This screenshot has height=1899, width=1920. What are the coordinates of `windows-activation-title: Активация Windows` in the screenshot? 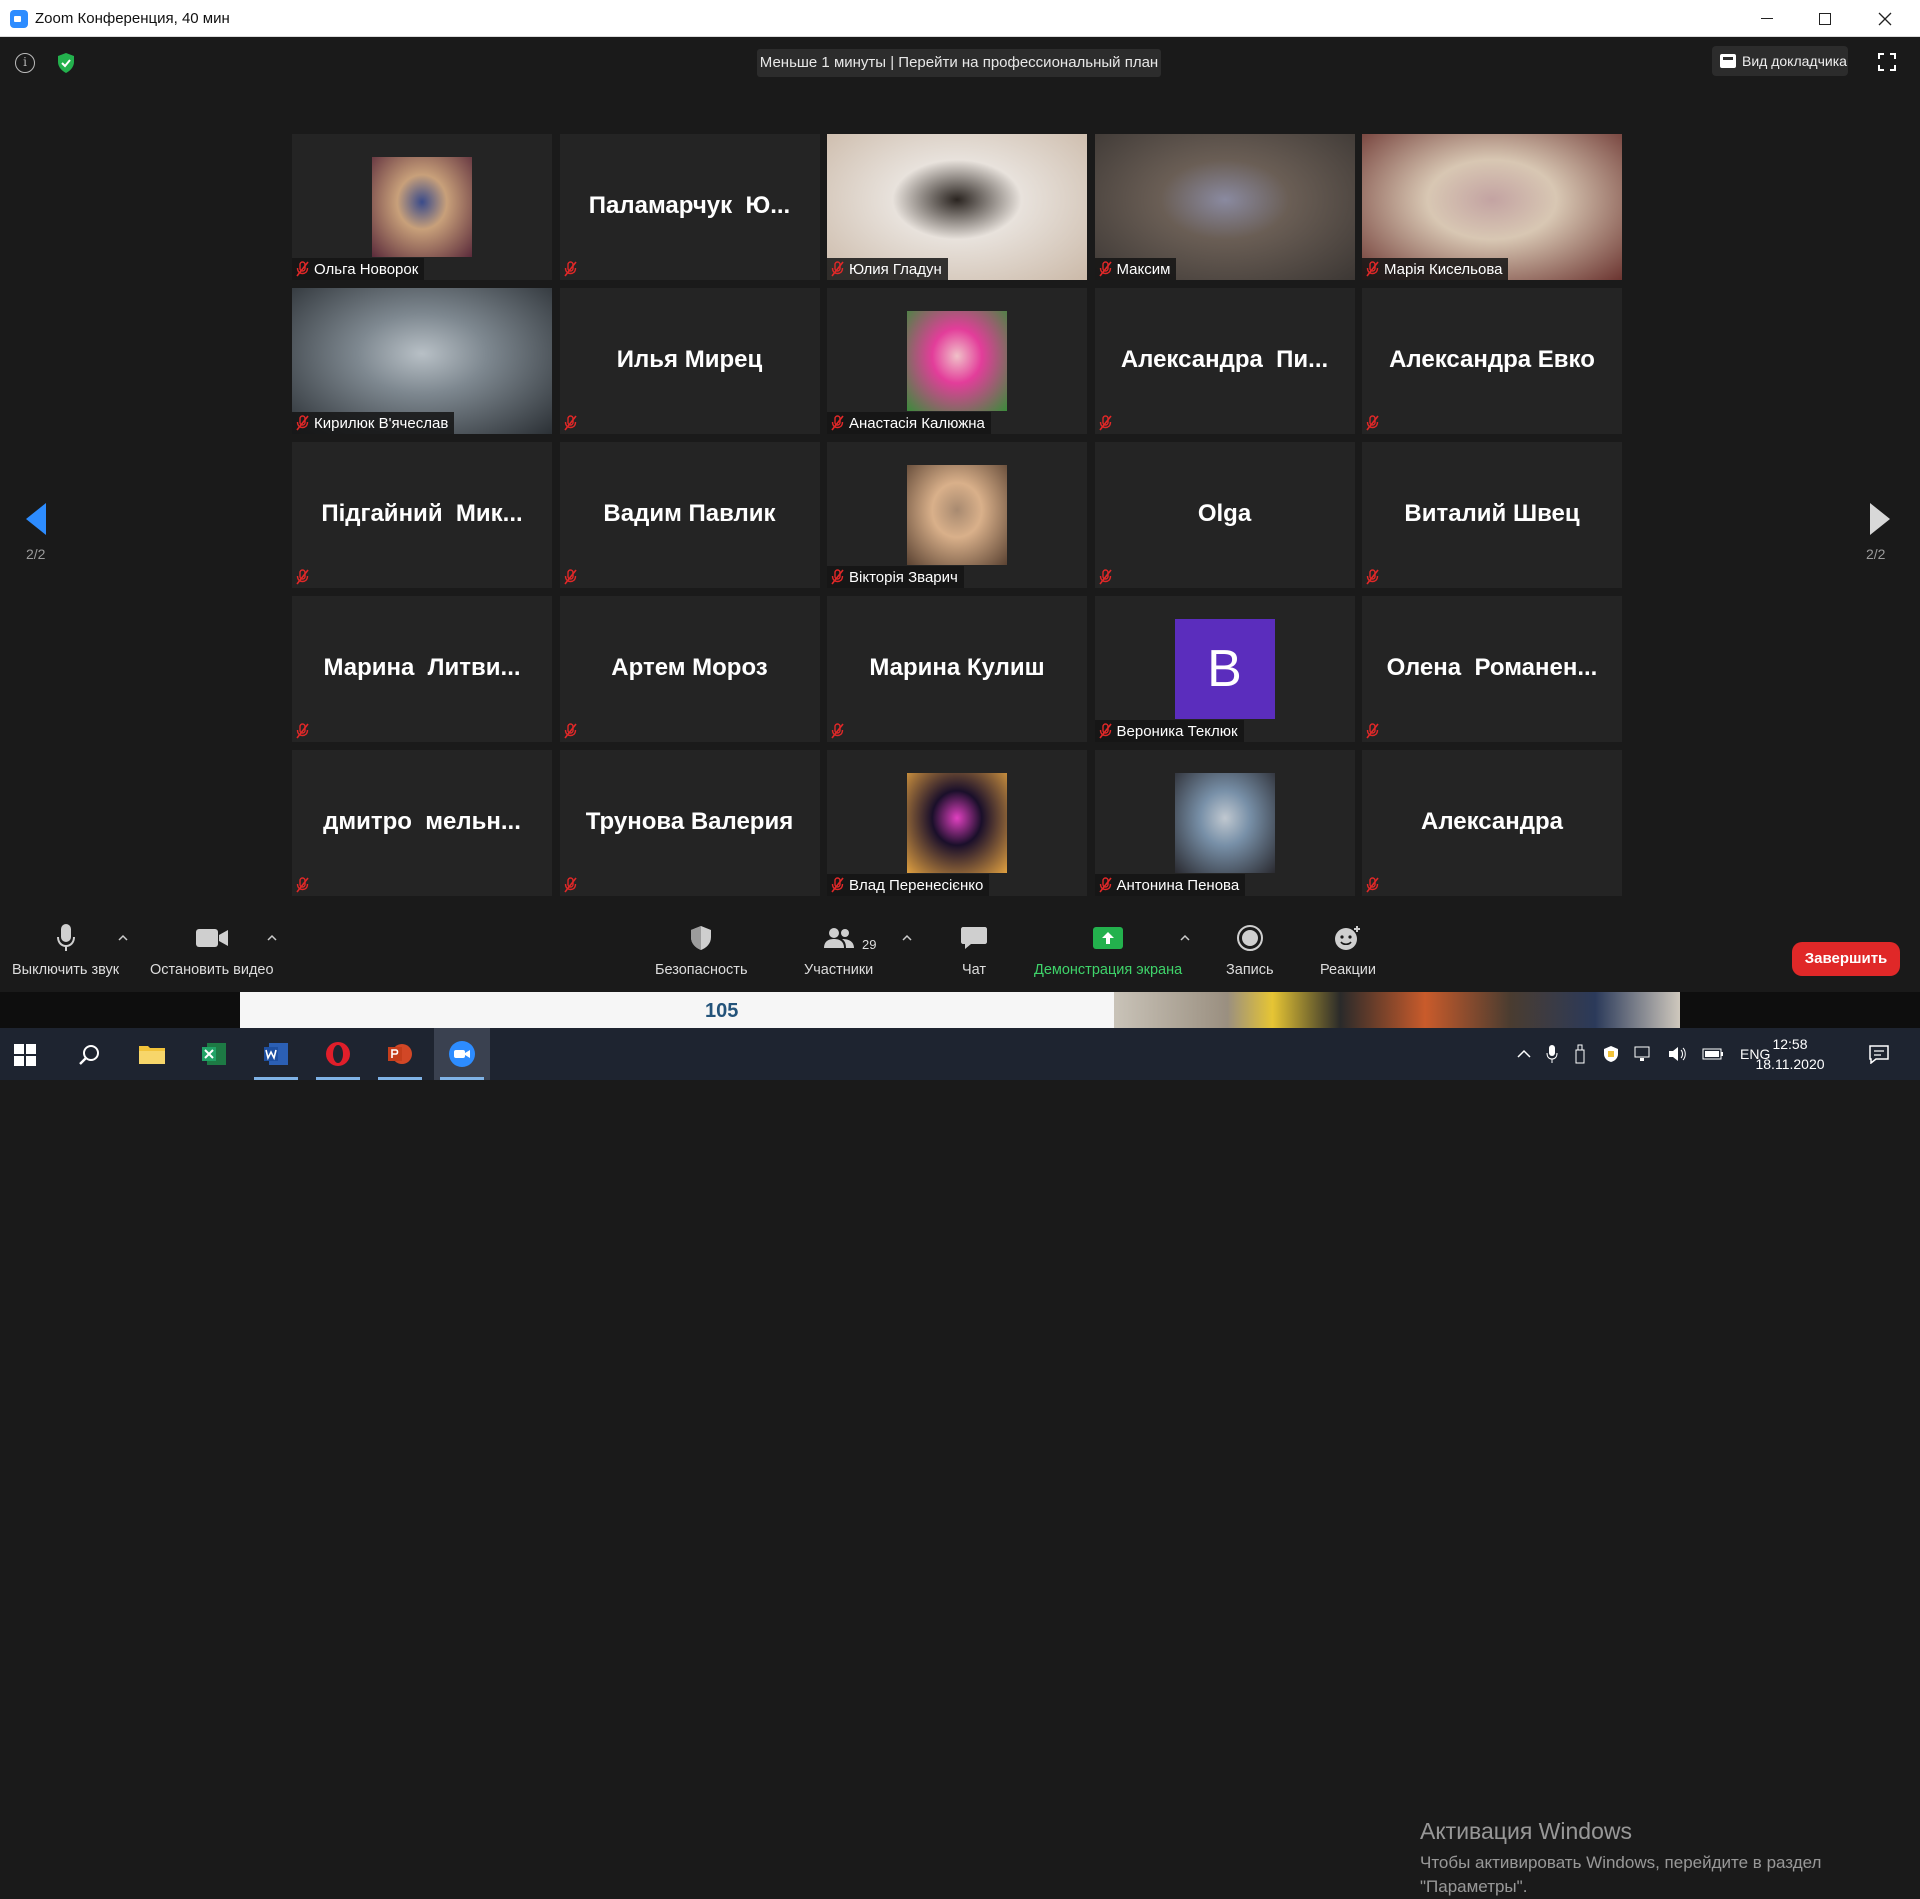 It's located at (1526, 1831).